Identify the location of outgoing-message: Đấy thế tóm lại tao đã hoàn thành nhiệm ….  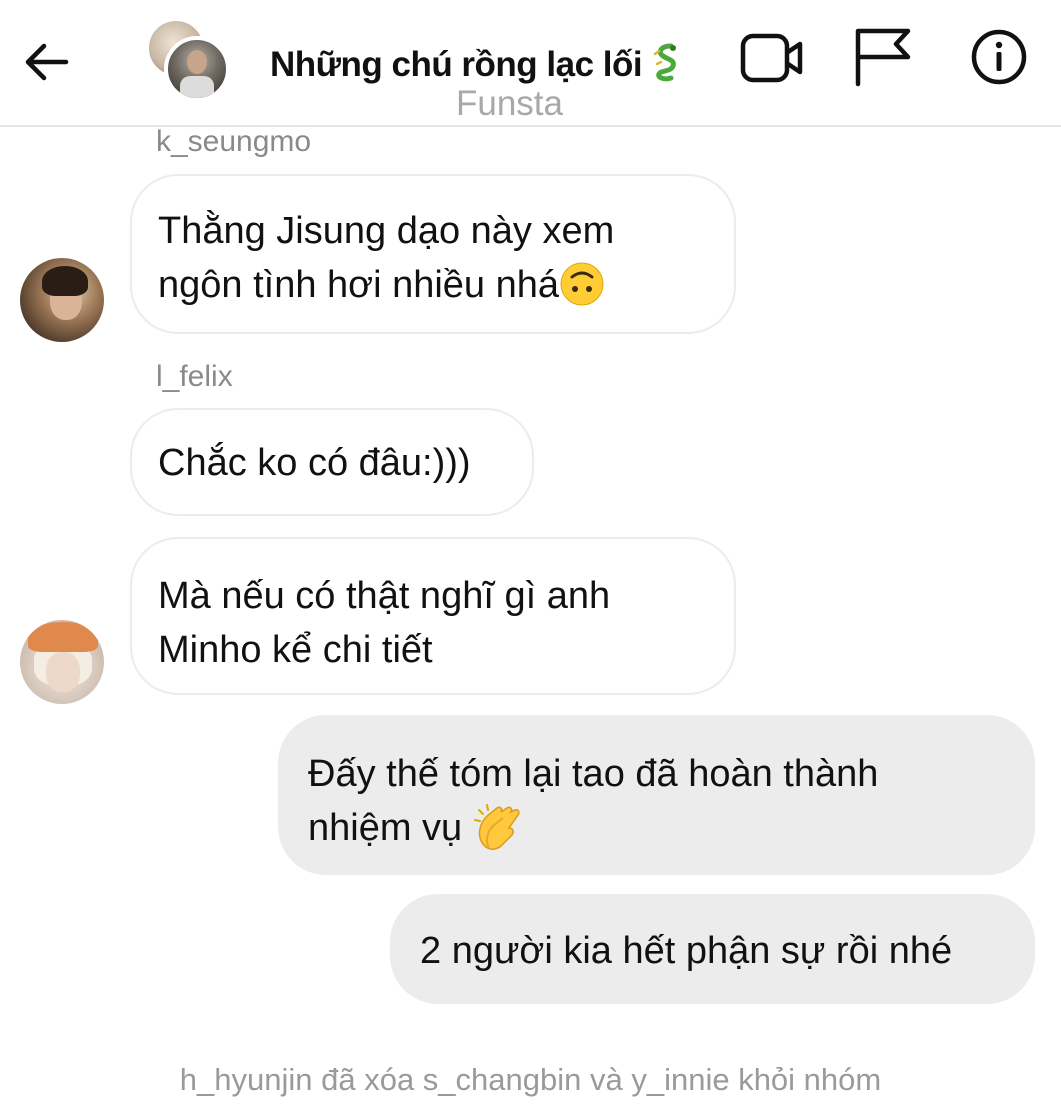
(656, 795).